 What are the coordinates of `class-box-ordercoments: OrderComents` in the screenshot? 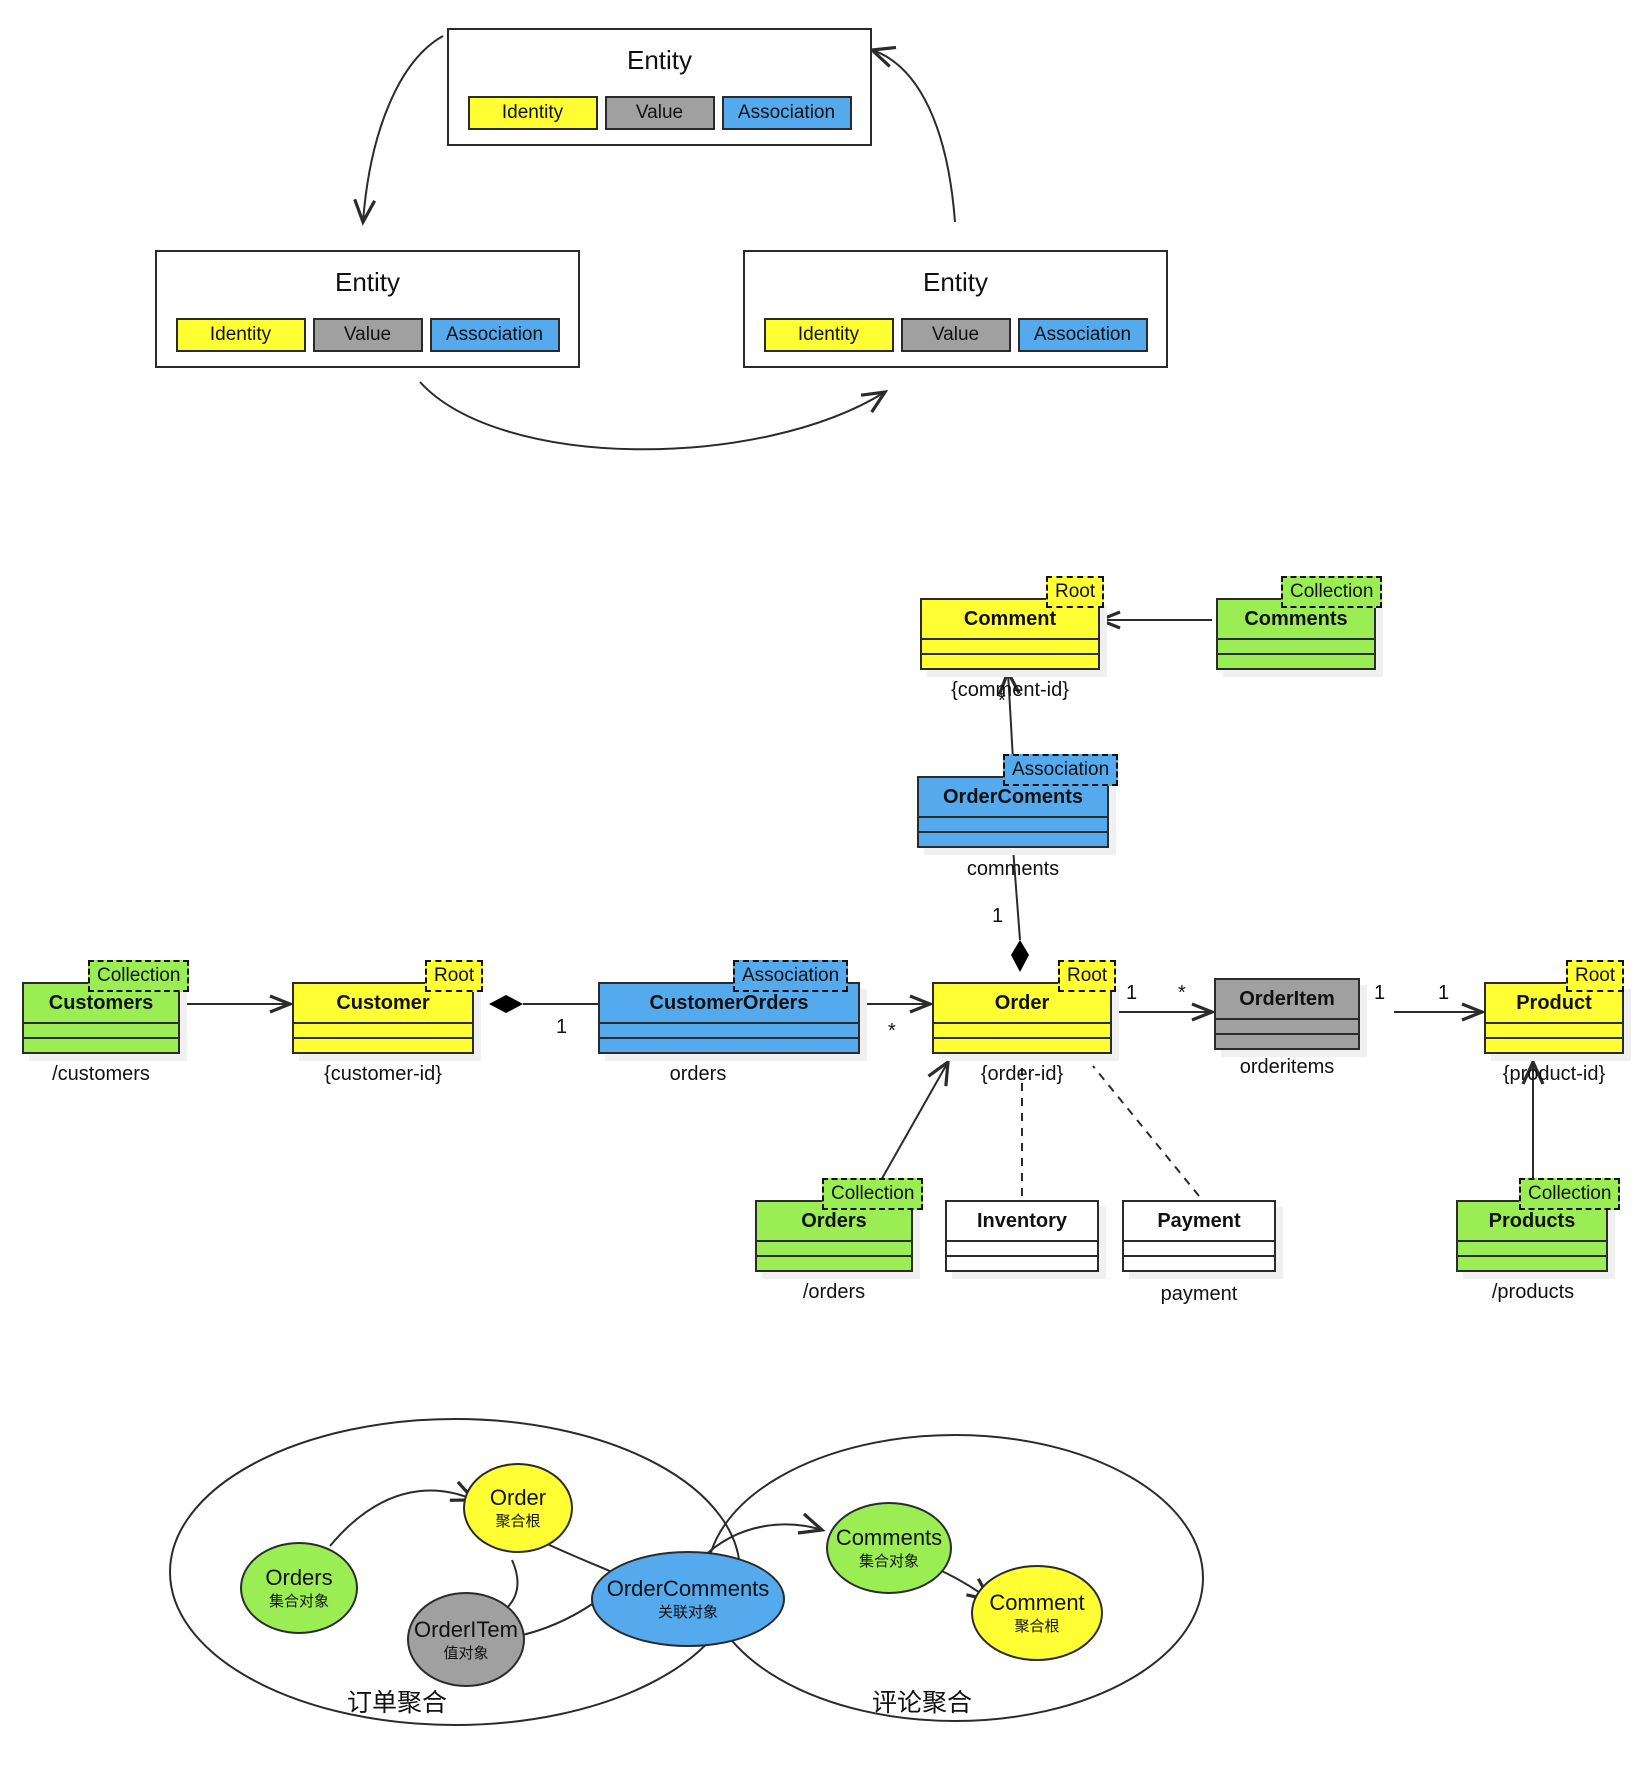 It's located at (1016, 815).